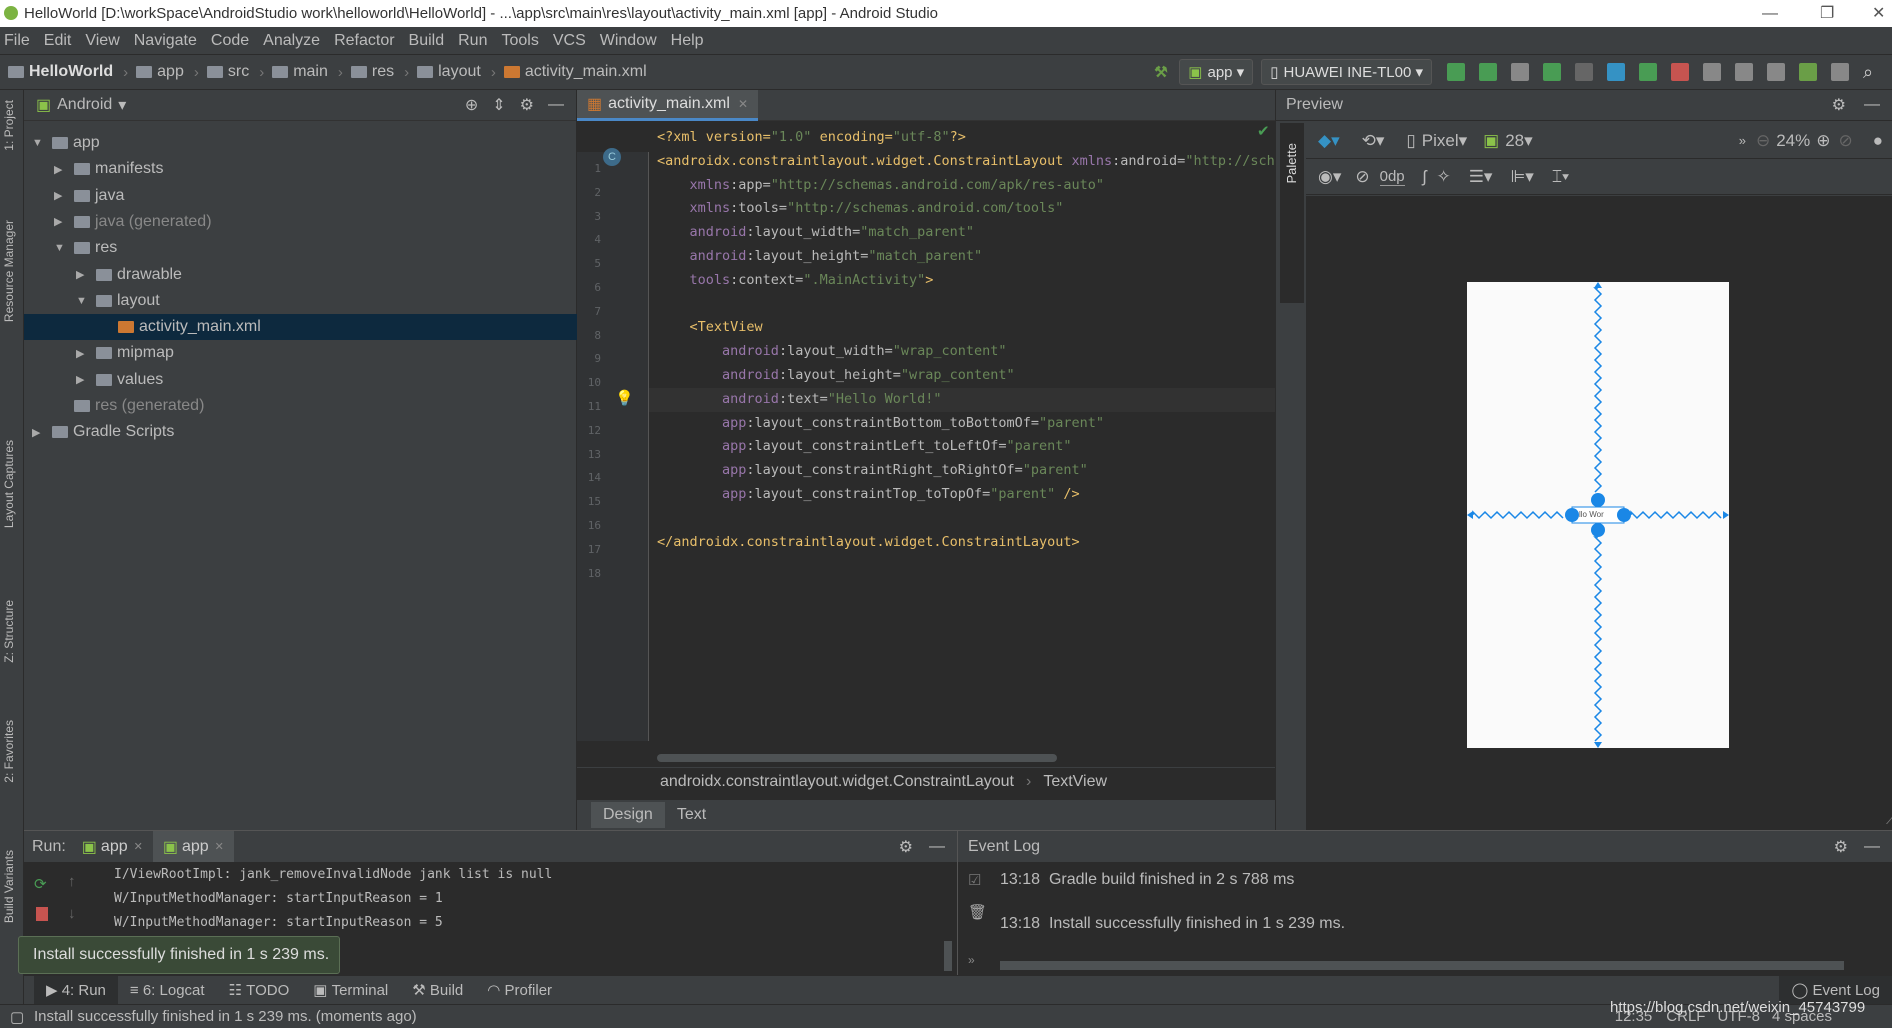 Image resolution: width=1892 pixels, height=1028 pixels. I want to click on sync-gradle-icon, so click(1776, 72).